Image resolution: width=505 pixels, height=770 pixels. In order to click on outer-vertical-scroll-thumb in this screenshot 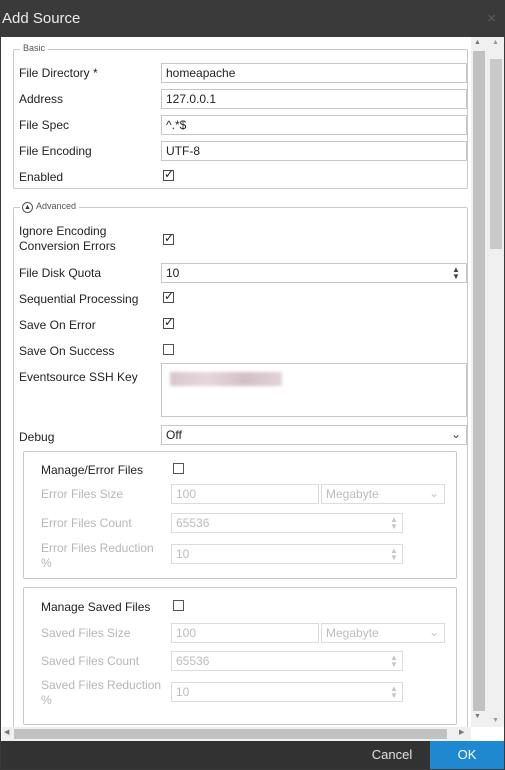, I will do `click(496, 154)`.